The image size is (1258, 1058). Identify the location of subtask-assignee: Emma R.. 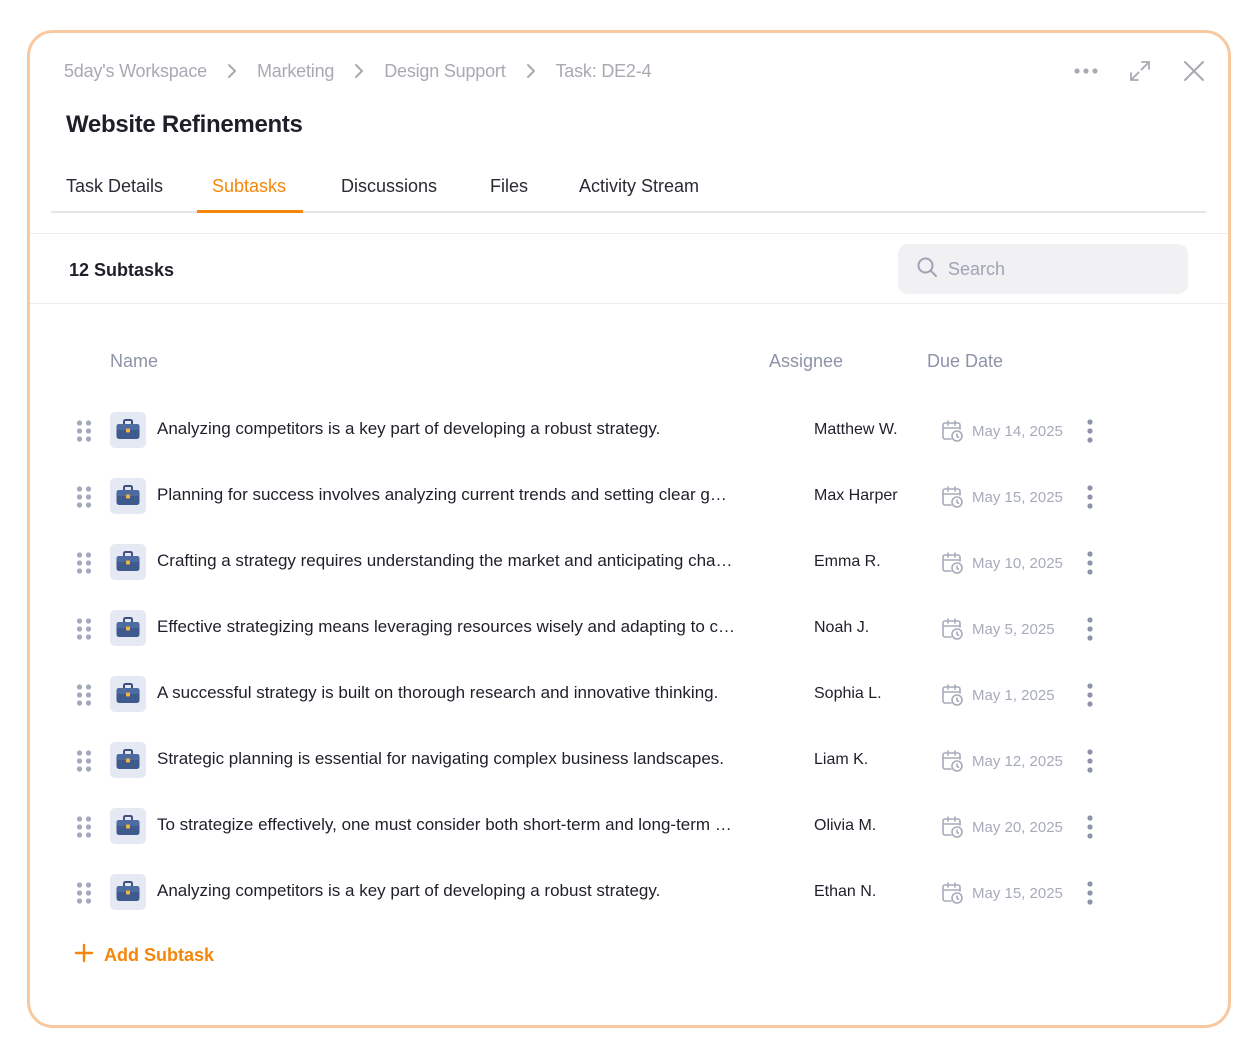
(847, 561).